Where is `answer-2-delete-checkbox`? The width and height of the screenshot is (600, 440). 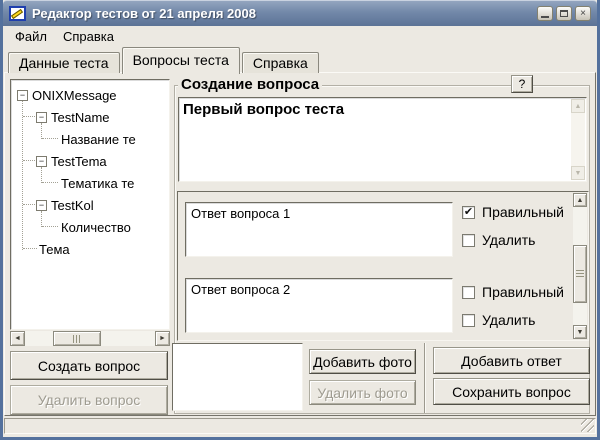 answer-2-delete-checkbox is located at coordinates (468, 320).